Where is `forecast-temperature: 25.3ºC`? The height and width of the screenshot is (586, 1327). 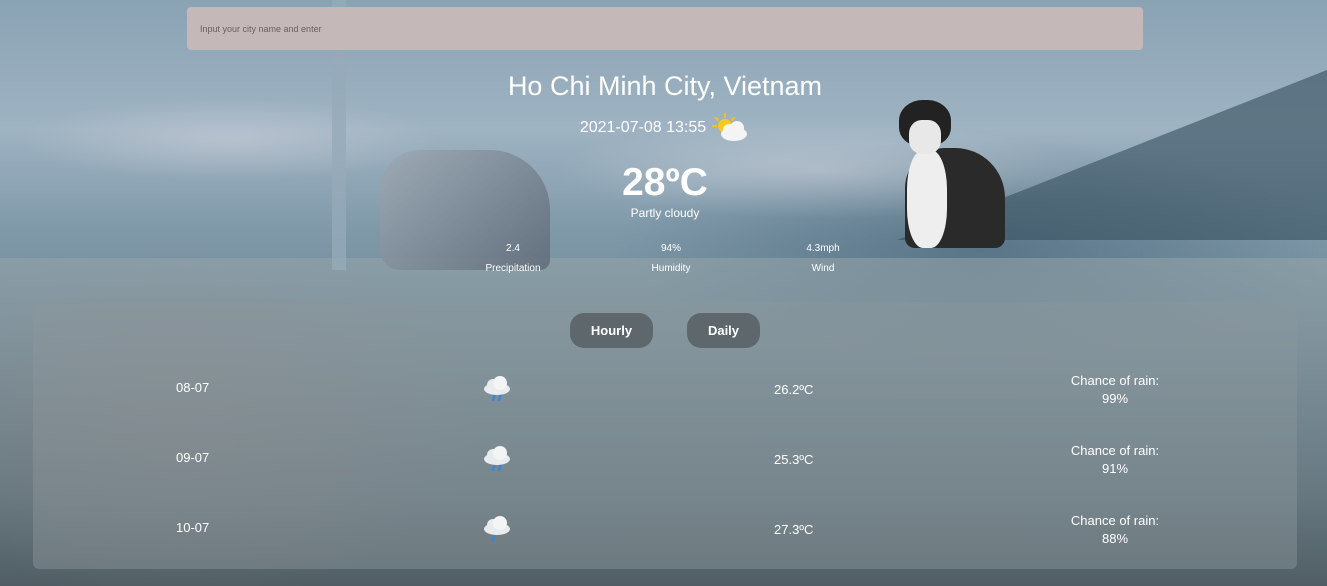 forecast-temperature: 25.3ºC is located at coordinates (794, 459).